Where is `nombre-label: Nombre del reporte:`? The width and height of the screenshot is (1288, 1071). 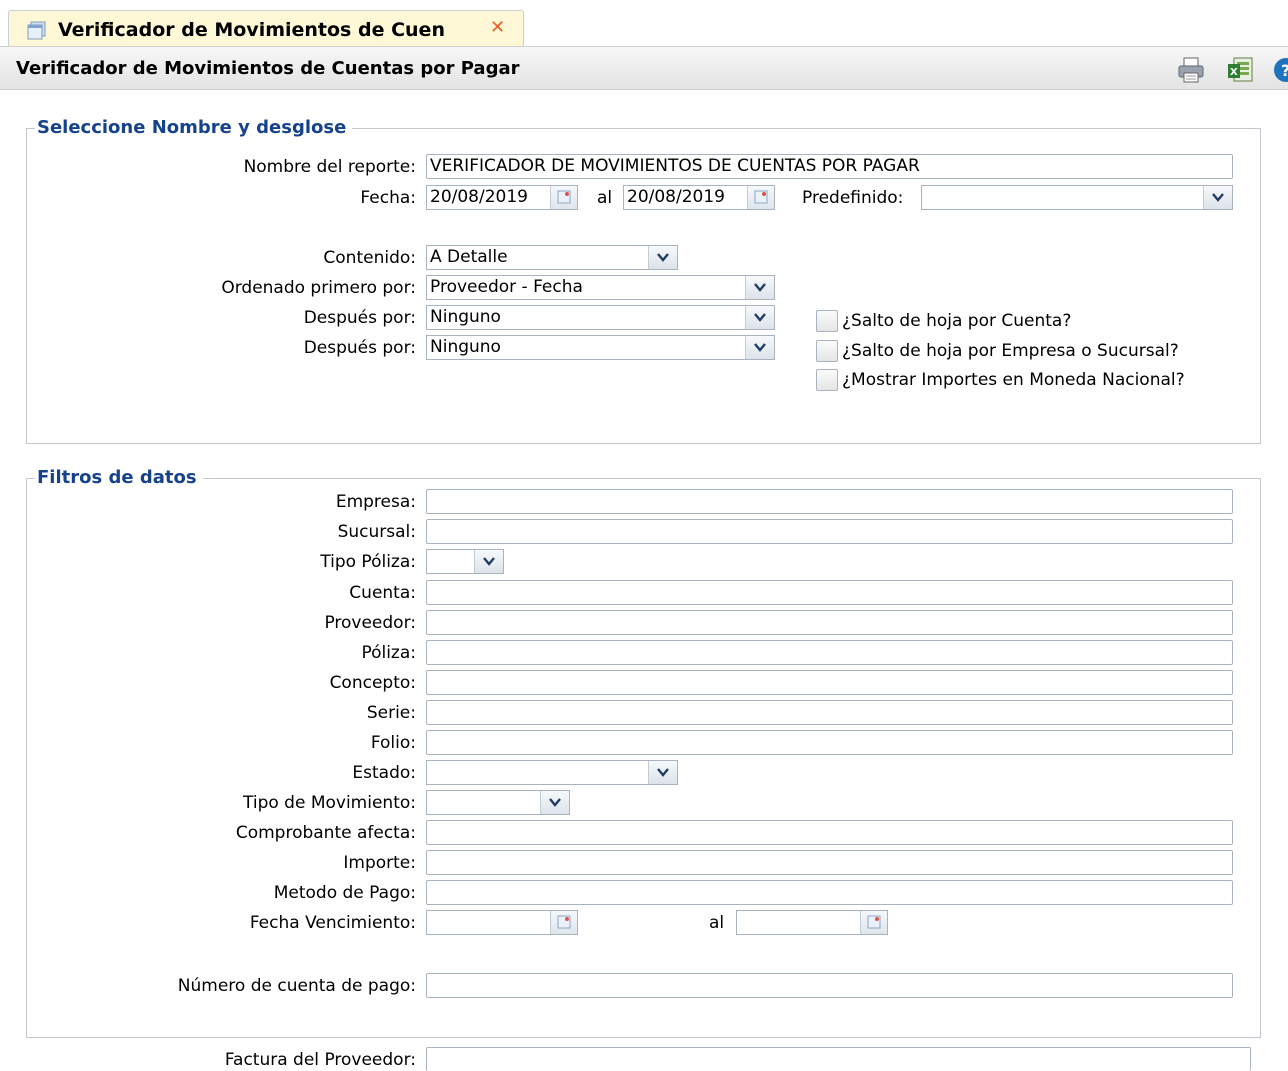
nombre-label: Nombre del reporte: is located at coordinates (329, 167).